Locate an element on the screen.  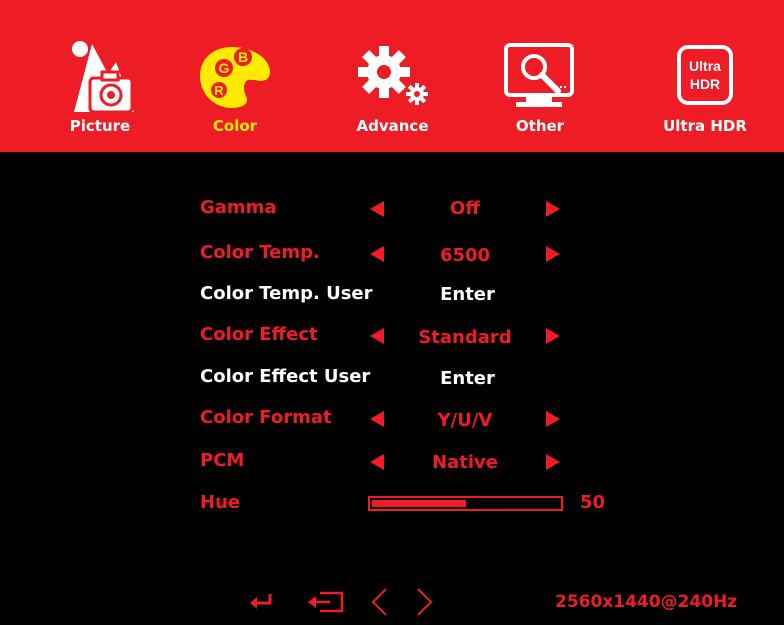
palette-icon: G B R is located at coordinates (235, 79).